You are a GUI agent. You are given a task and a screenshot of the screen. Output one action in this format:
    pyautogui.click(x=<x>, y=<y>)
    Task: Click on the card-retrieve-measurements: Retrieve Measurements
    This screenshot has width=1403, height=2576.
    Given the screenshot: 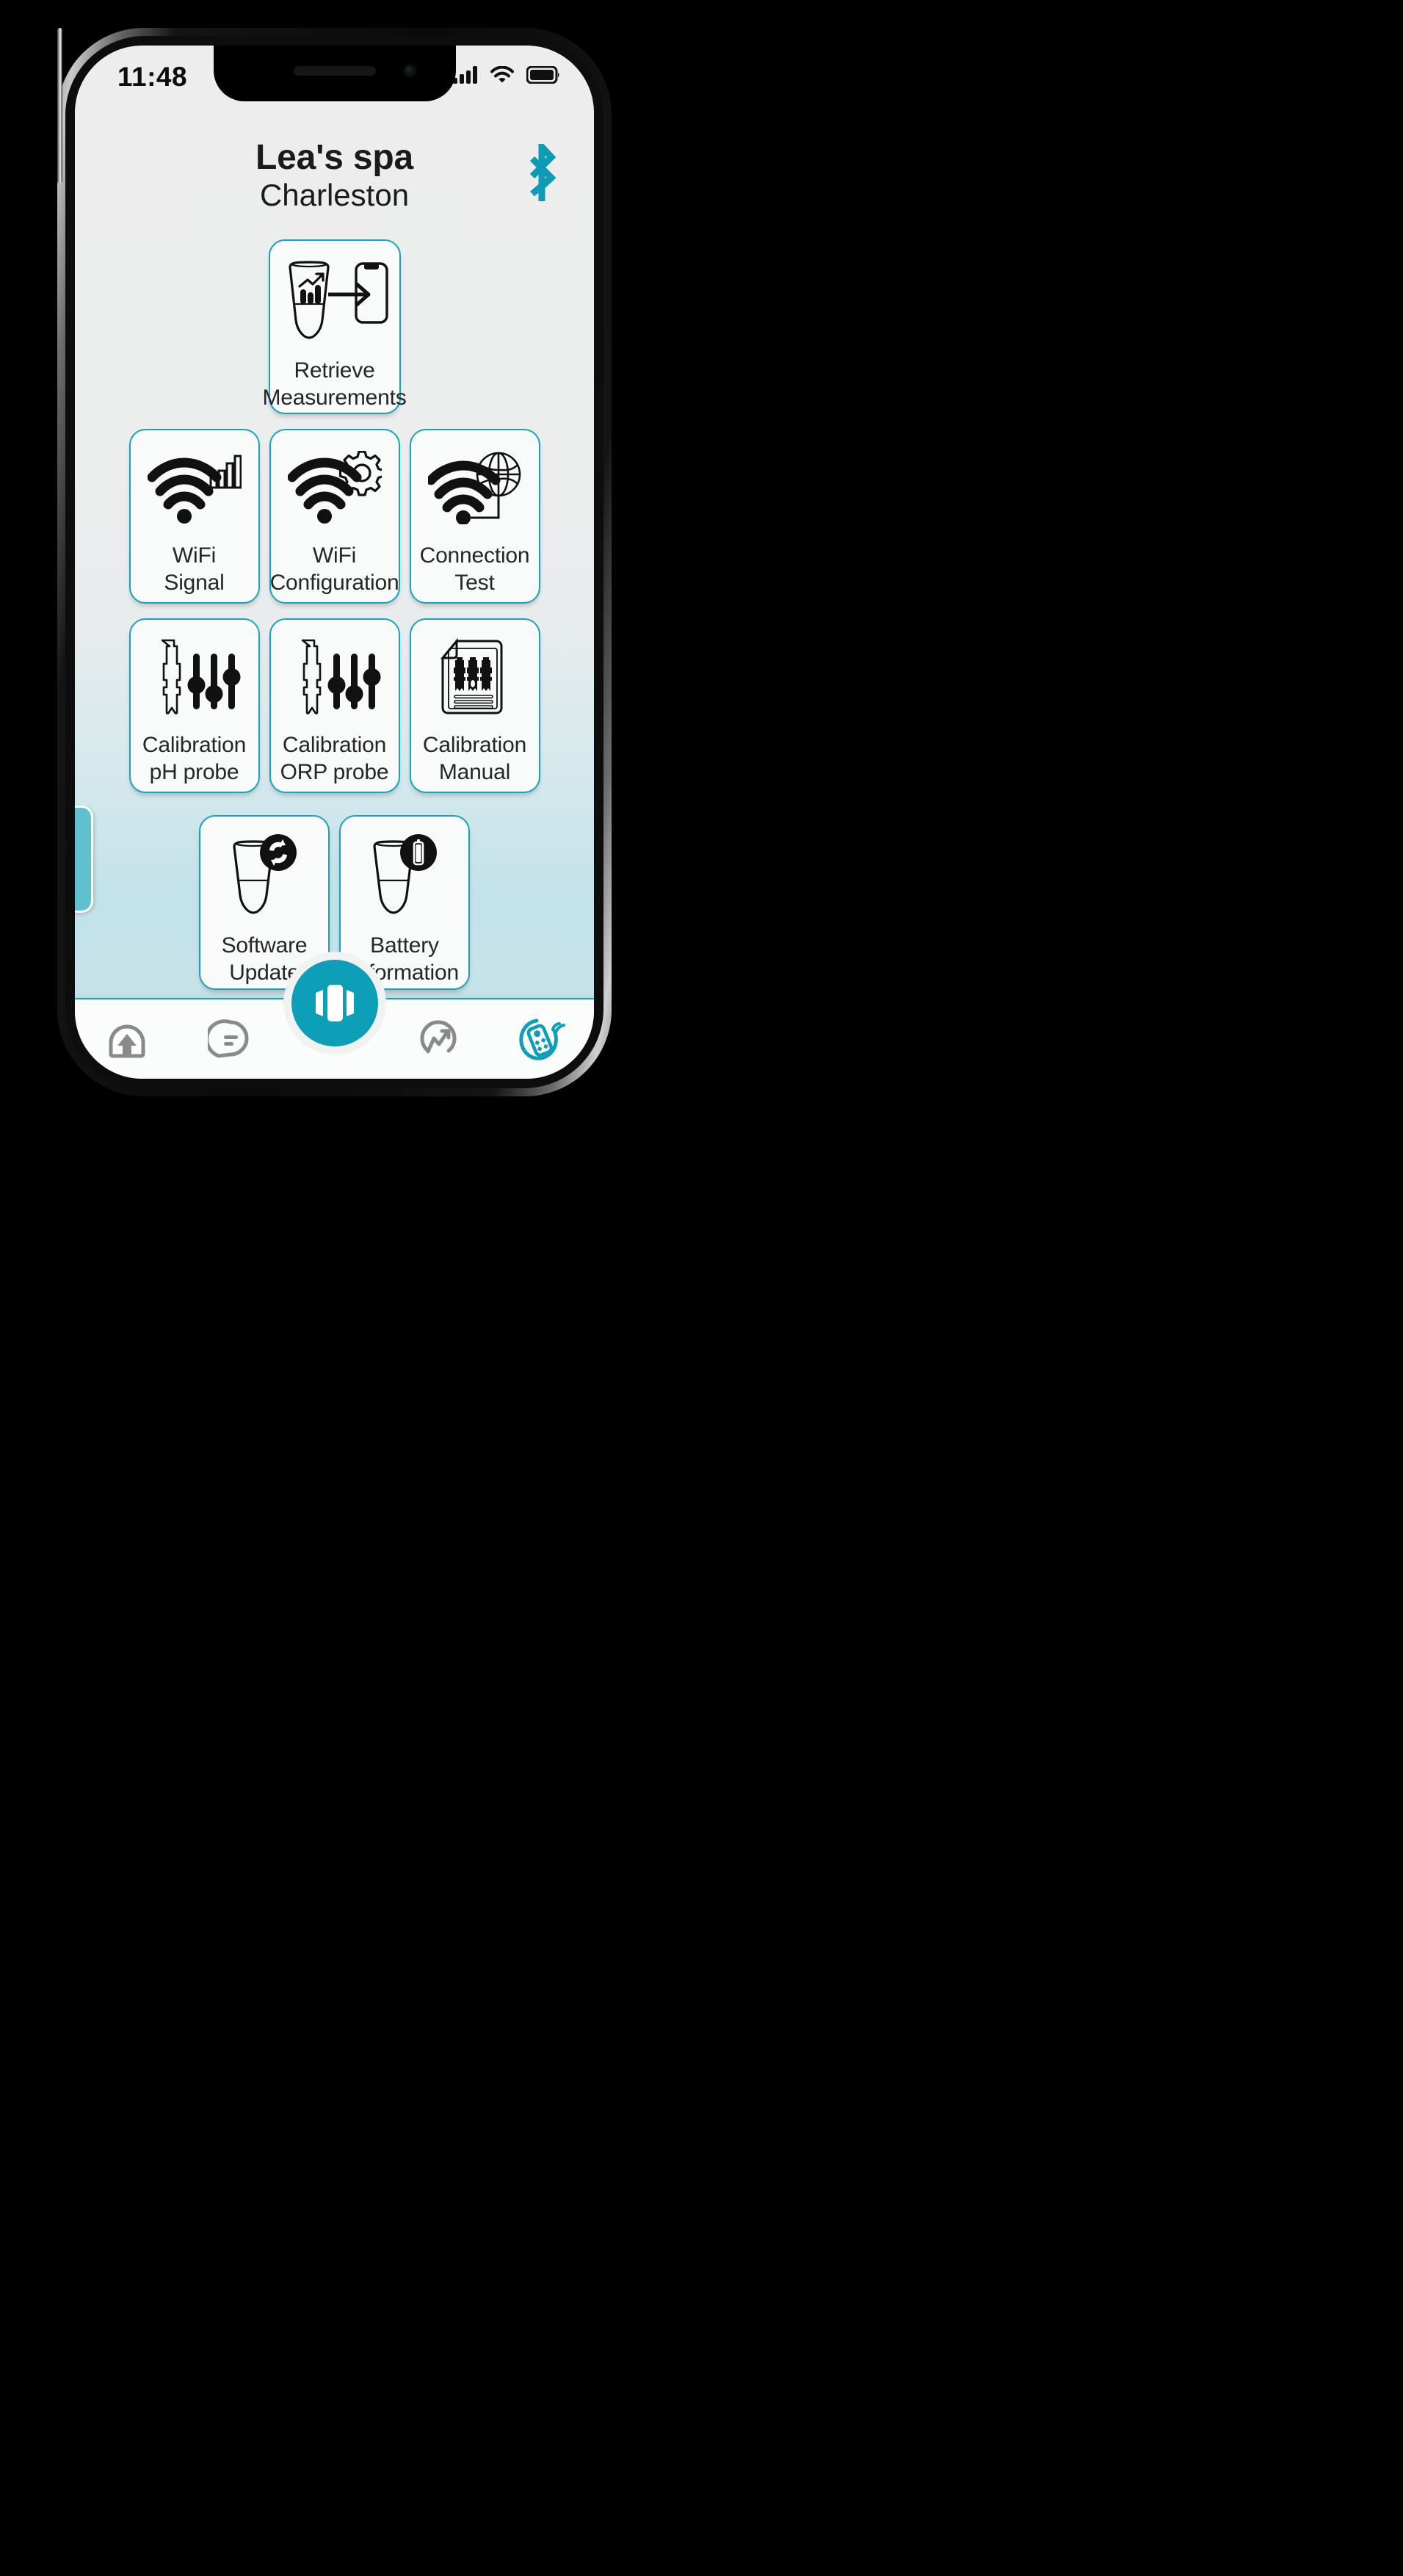 What is the action you would take?
    pyautogui.click(x=335, y=326)
    